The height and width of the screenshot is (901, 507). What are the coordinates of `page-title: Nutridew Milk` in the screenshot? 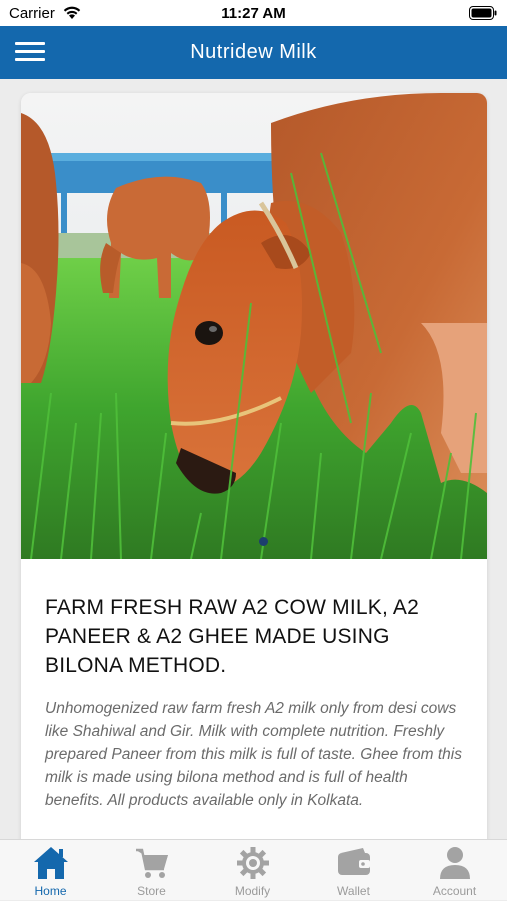 It's located at (253, 52).